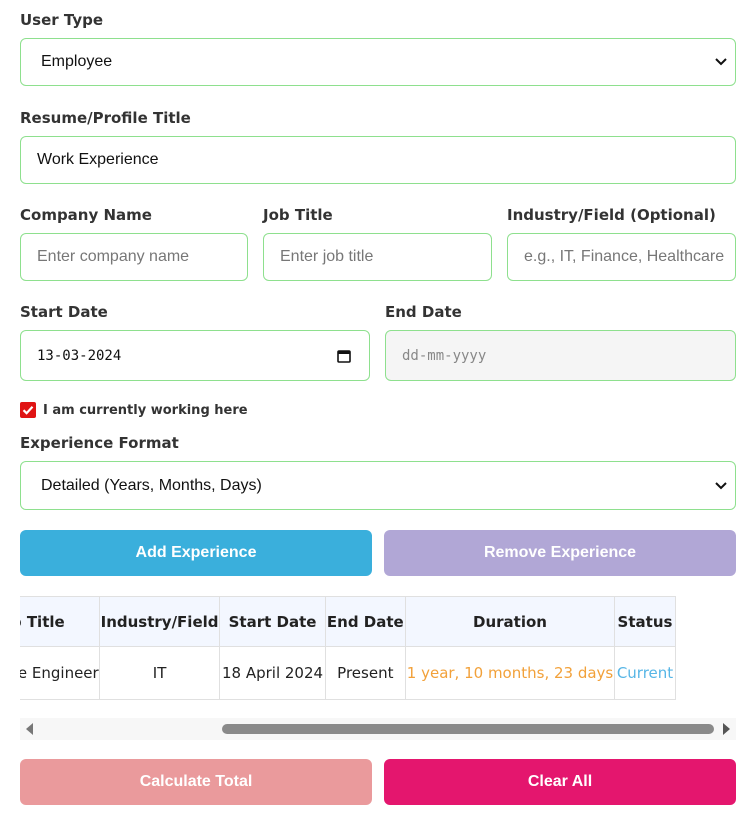  Describe the element at coordinates (423, 312) in the screenshot. I see `end-date-label: End Date` at that location.